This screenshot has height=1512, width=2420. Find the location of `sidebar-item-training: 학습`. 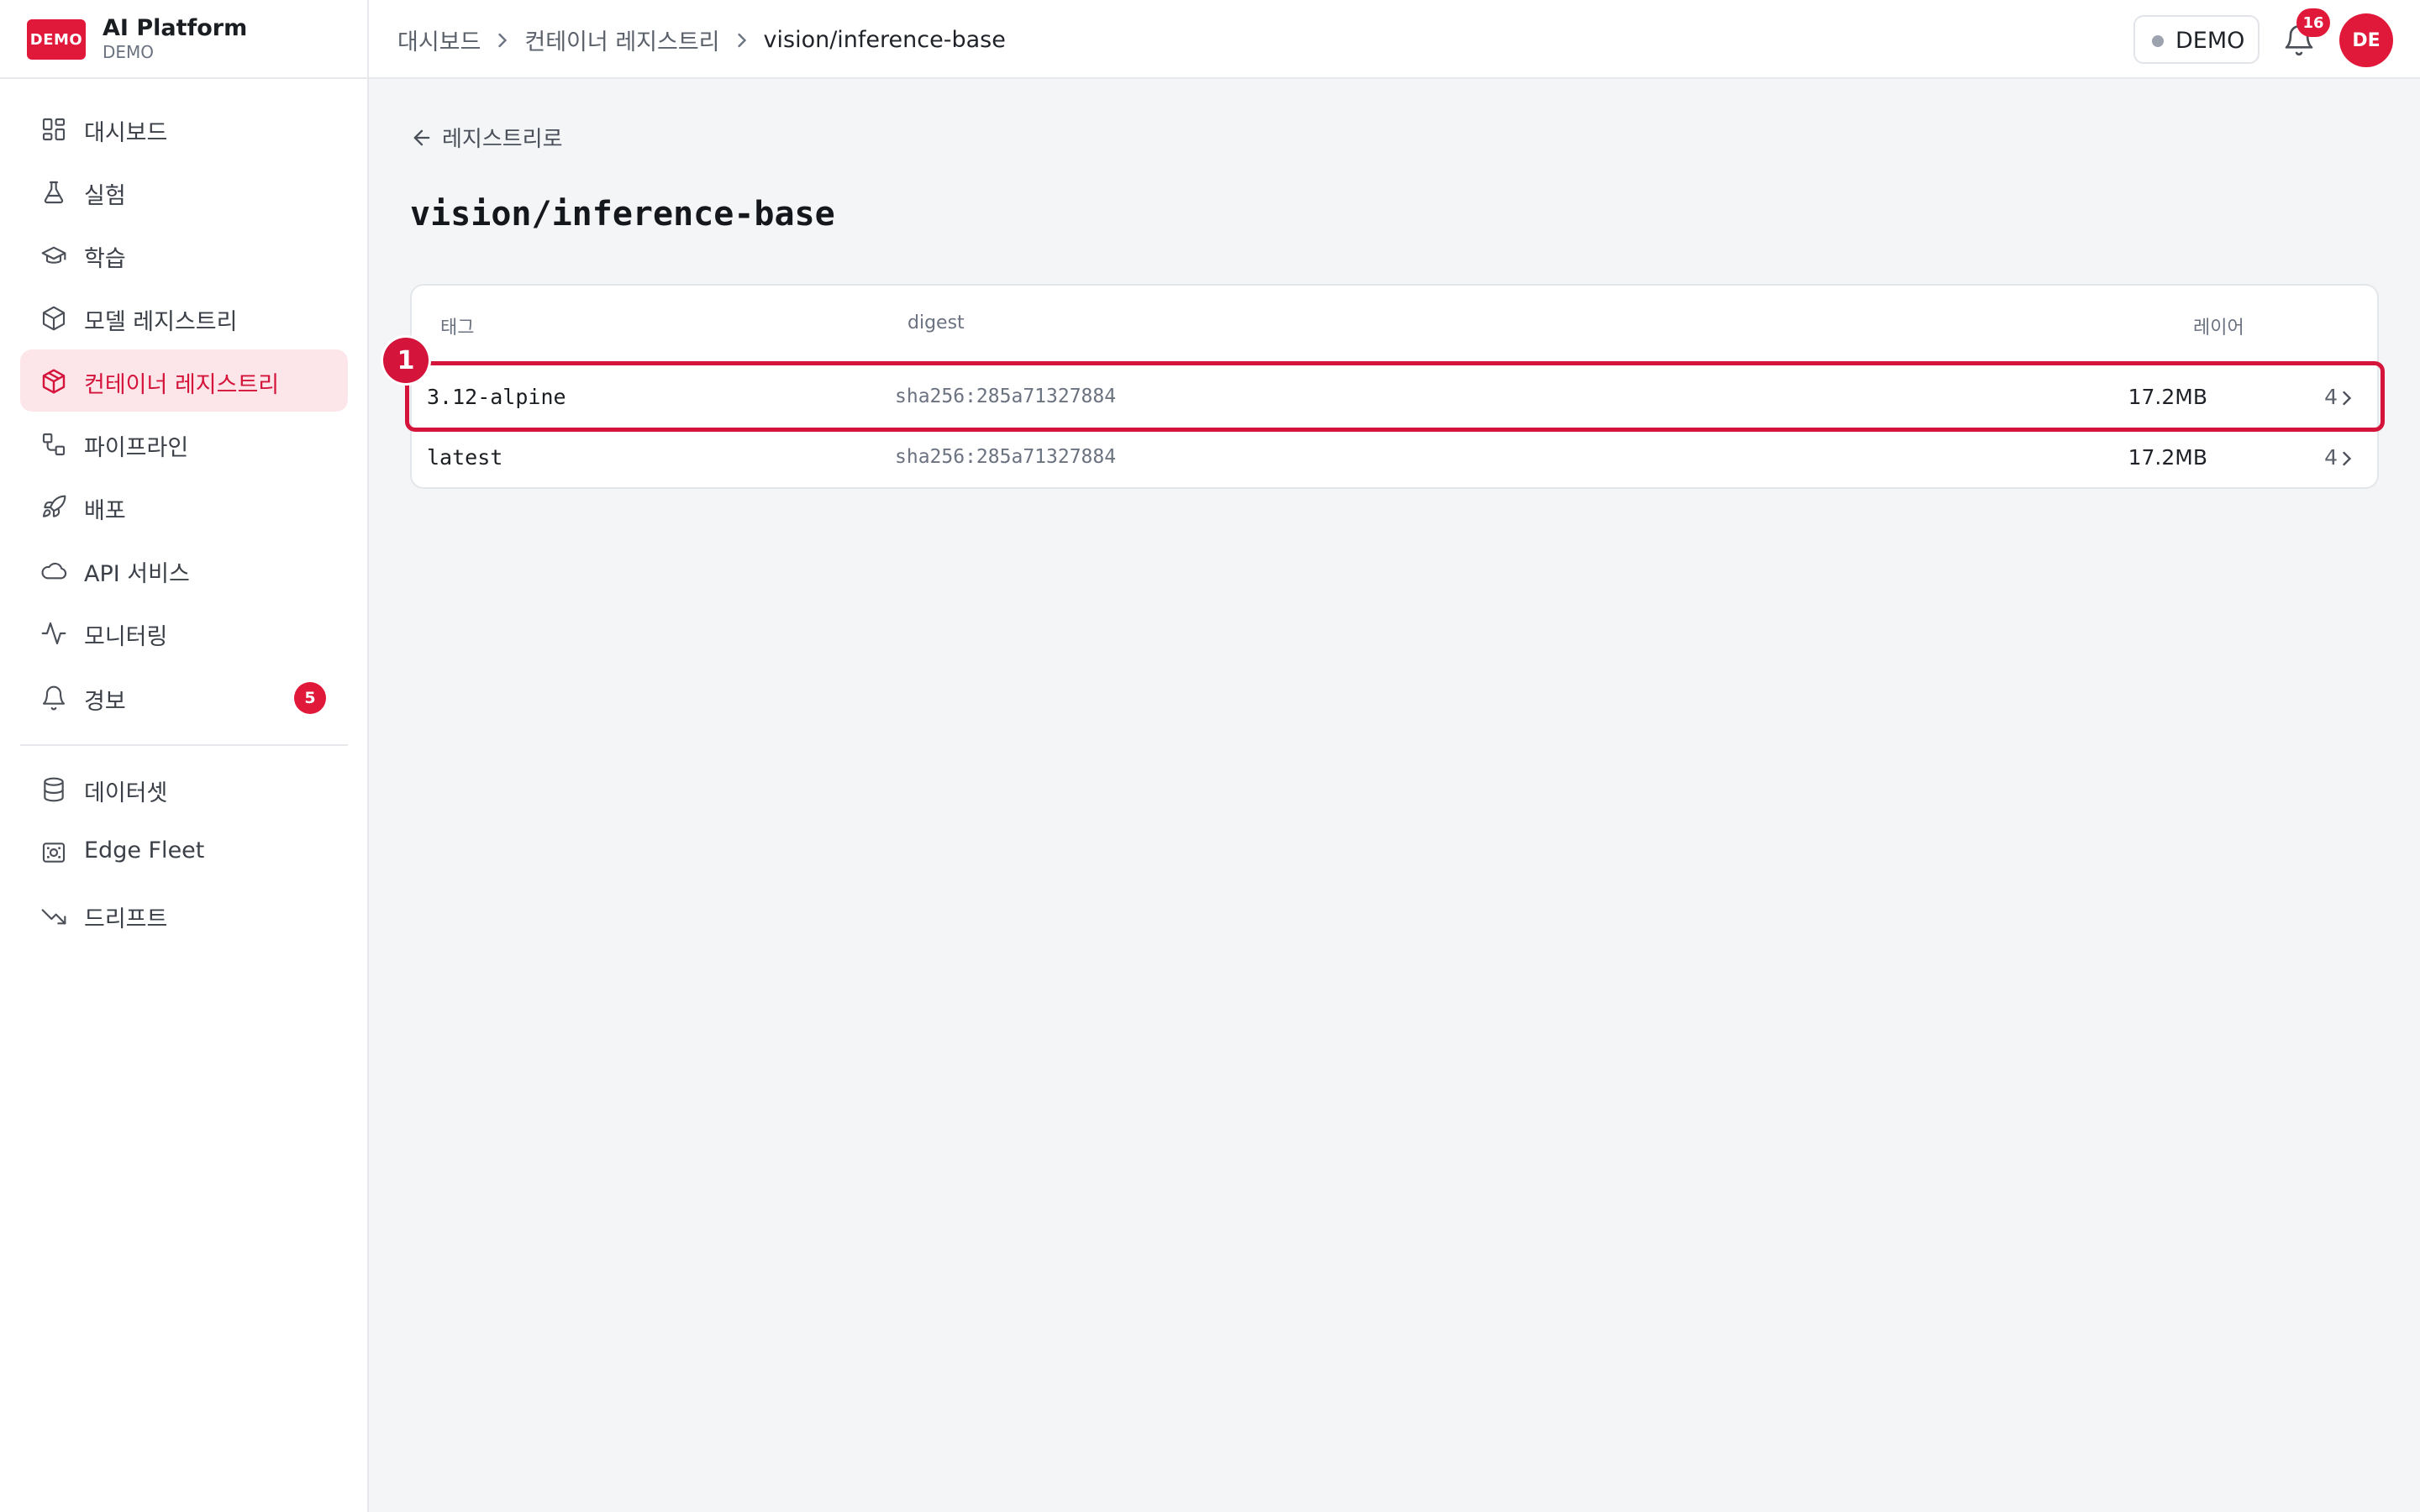

sidebar-item-training: 학습 is located at coordinates (184, 254).